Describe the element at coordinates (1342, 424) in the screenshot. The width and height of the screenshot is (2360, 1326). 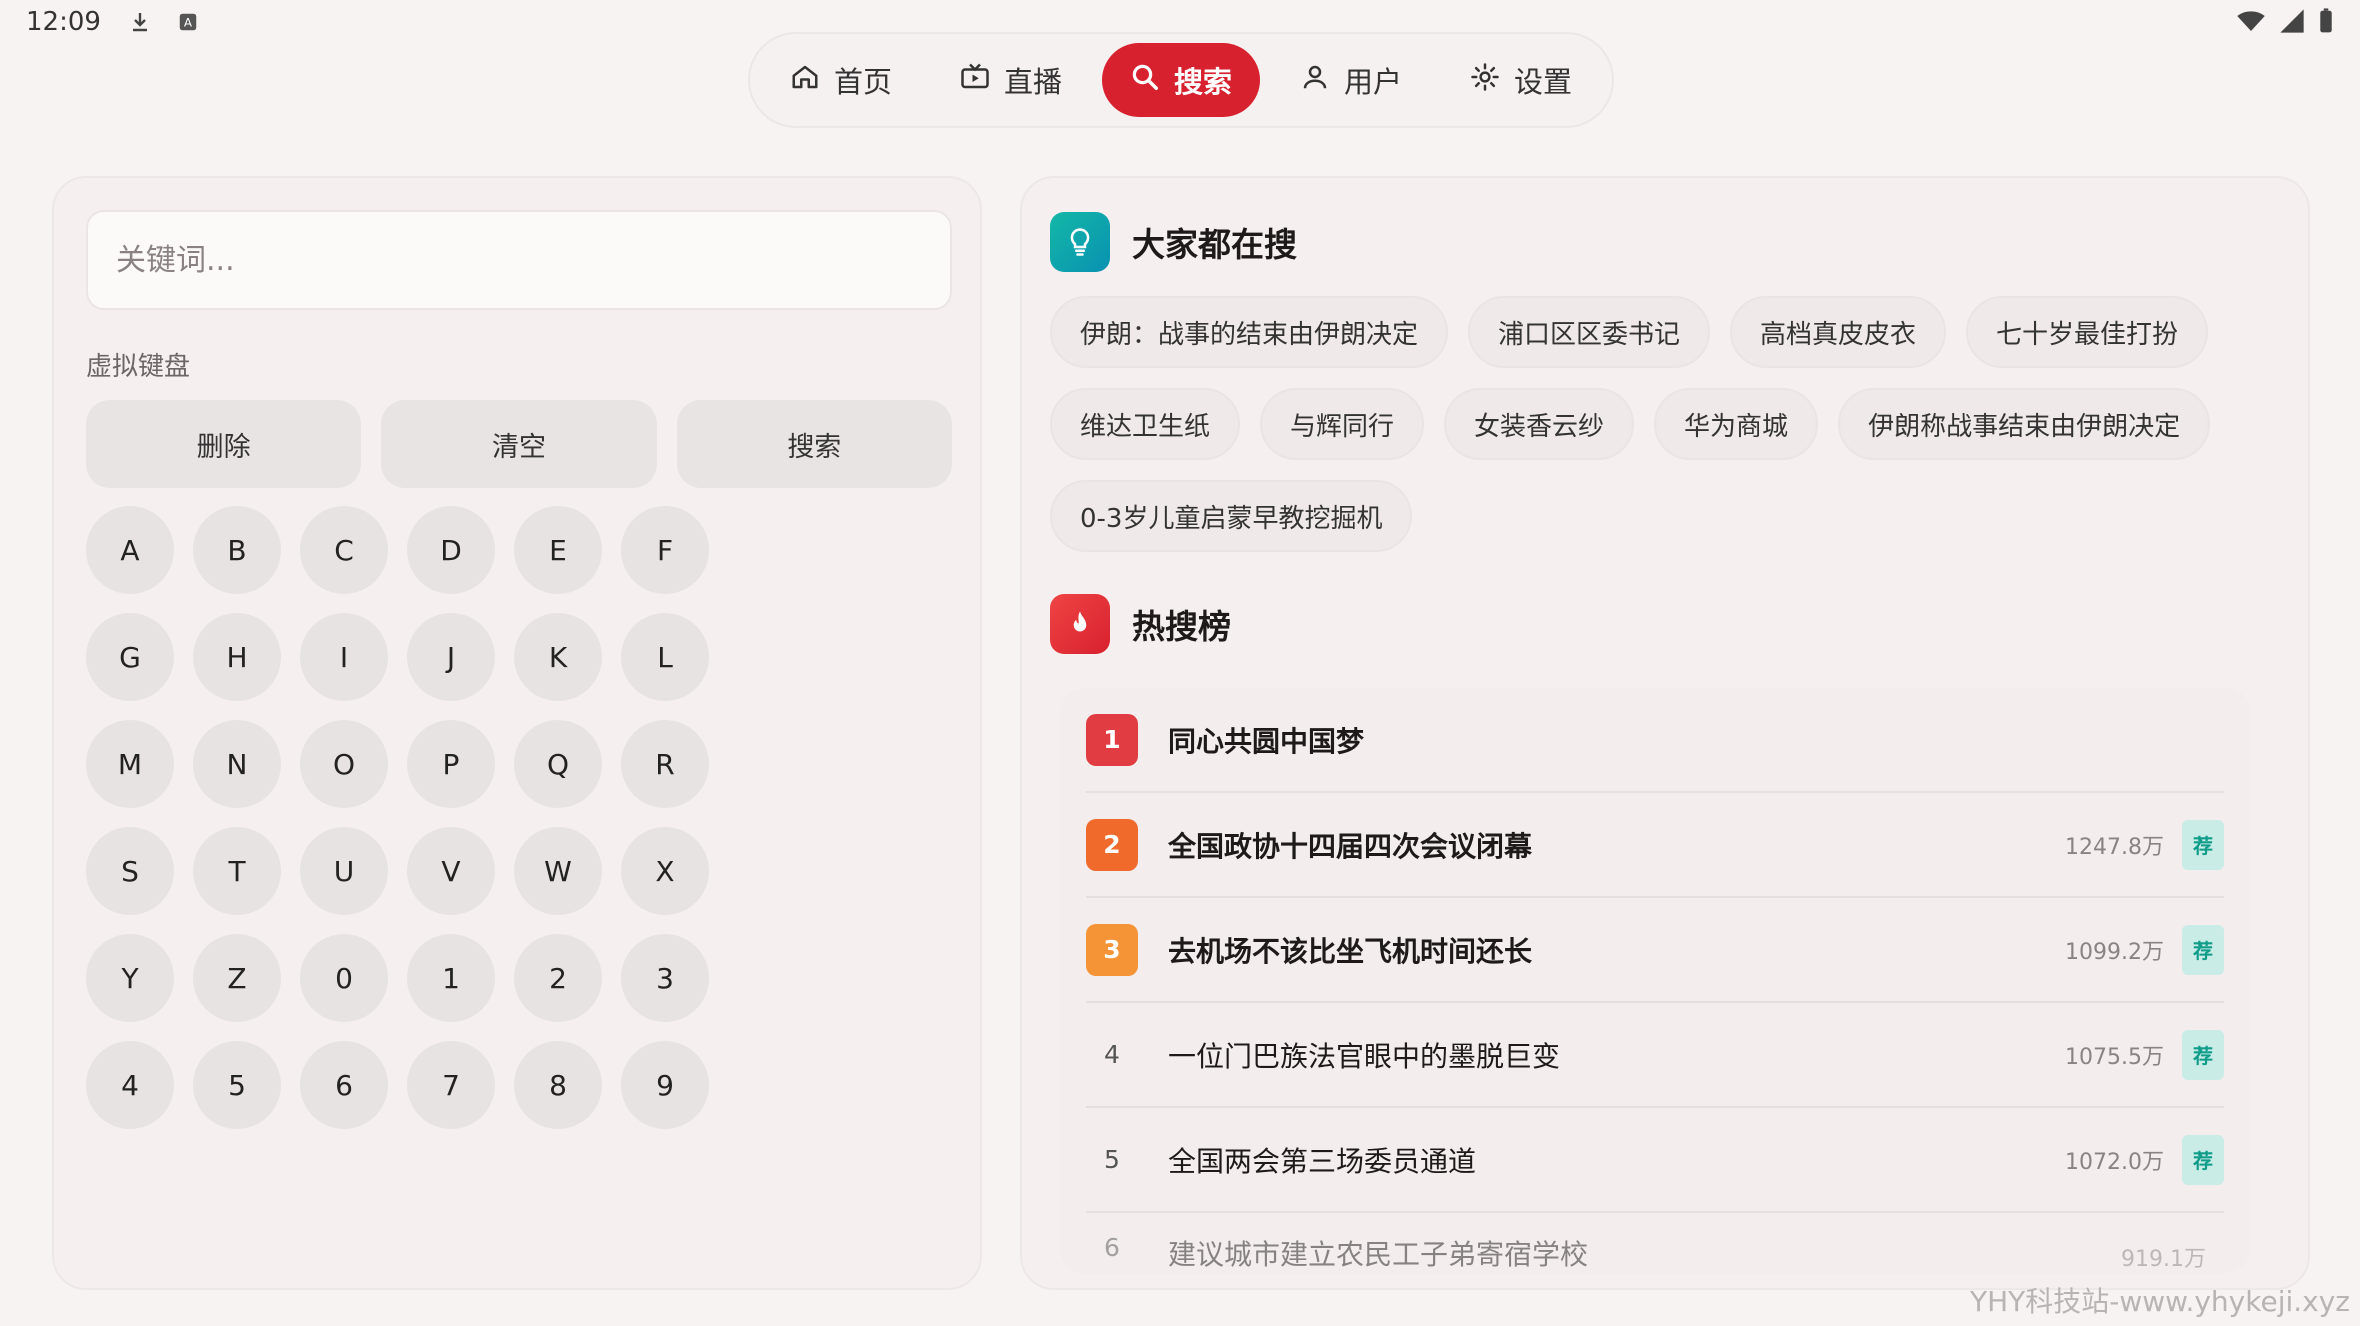
I see `popular-chip: 与辉同行` at that location.